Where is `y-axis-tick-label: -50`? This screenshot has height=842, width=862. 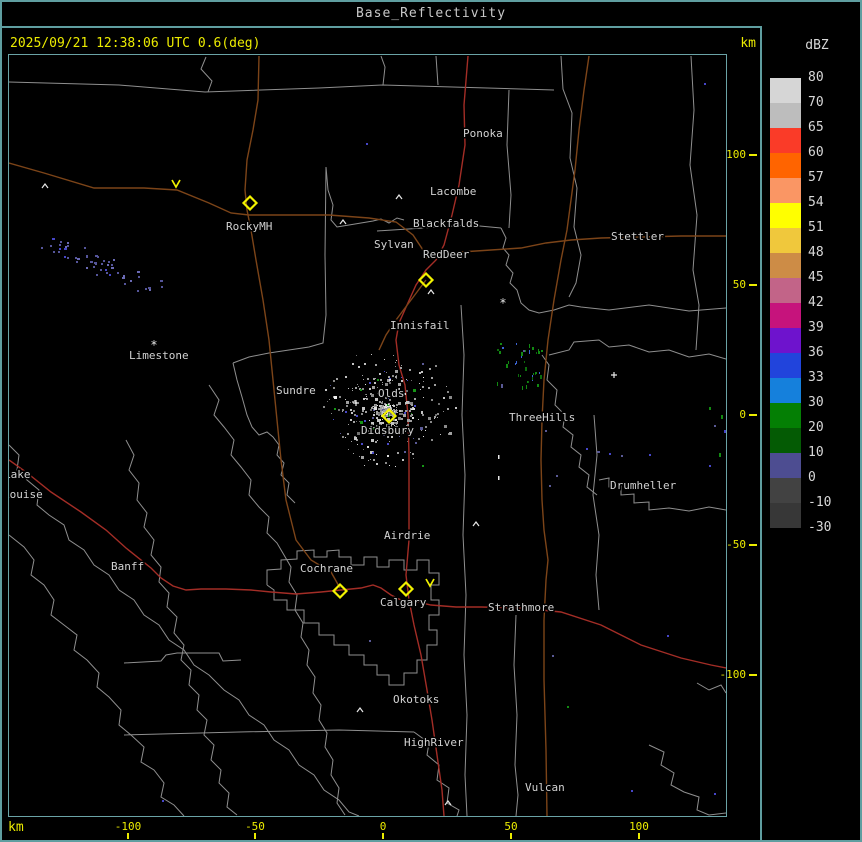
y-axis-tick-label: -50 is located at coordinates (736, 544).